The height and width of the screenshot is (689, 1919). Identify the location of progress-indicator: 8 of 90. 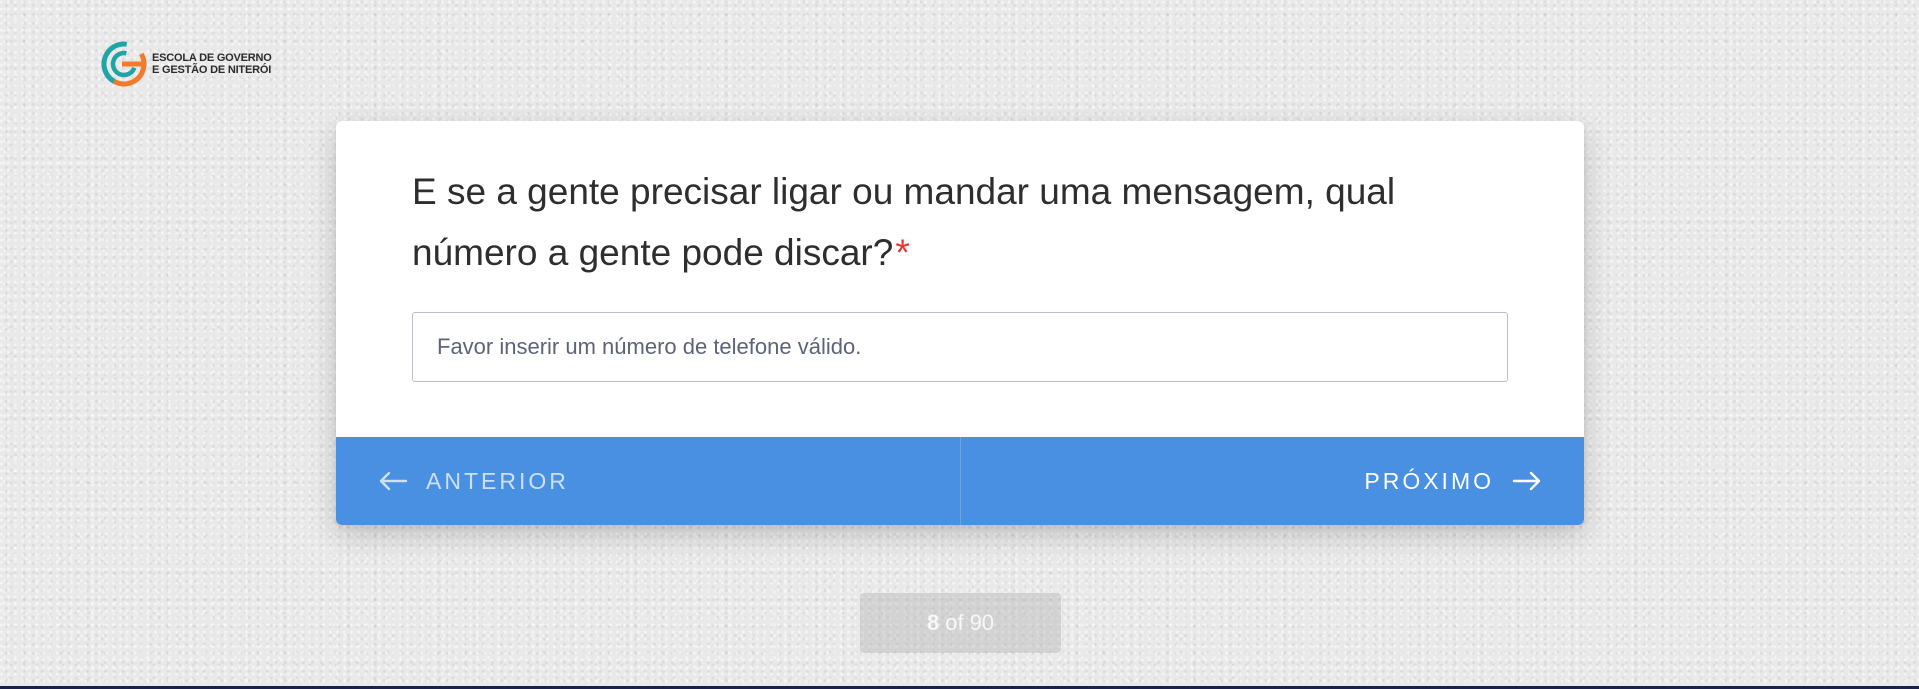
(960, 623).